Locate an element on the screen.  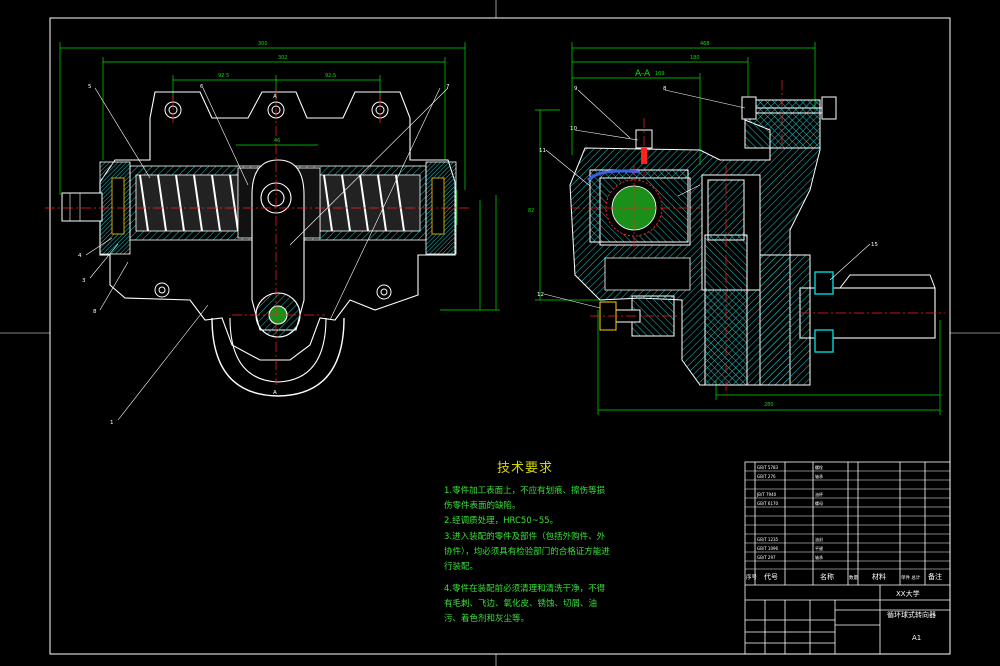
col-weight: 单件 总计 is located at coordinates (911, 577).